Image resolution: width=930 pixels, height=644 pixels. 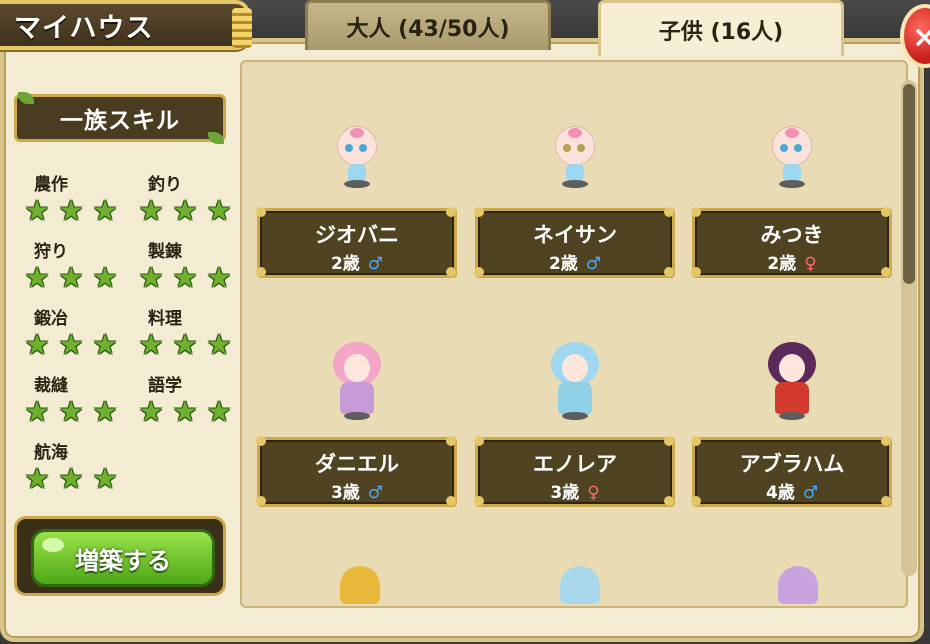 I want to click on tab-children: 子供 (16人), so click(x=721, y=28).